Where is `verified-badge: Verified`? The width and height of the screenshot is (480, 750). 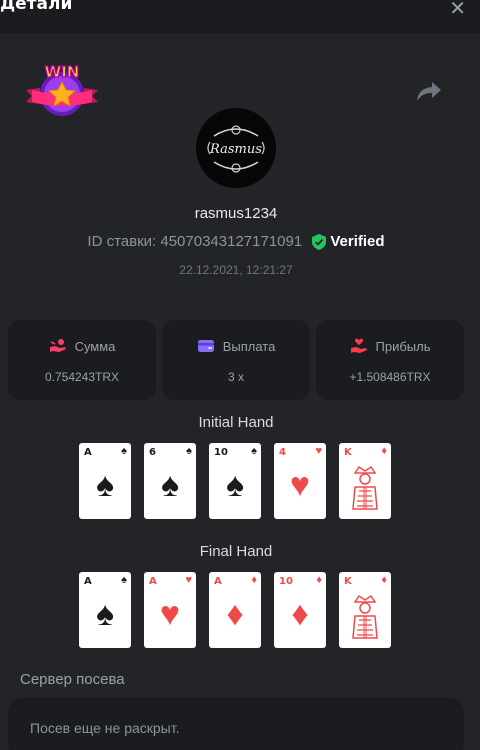 verified-badge: Verified is located at coordinates (348, 241).